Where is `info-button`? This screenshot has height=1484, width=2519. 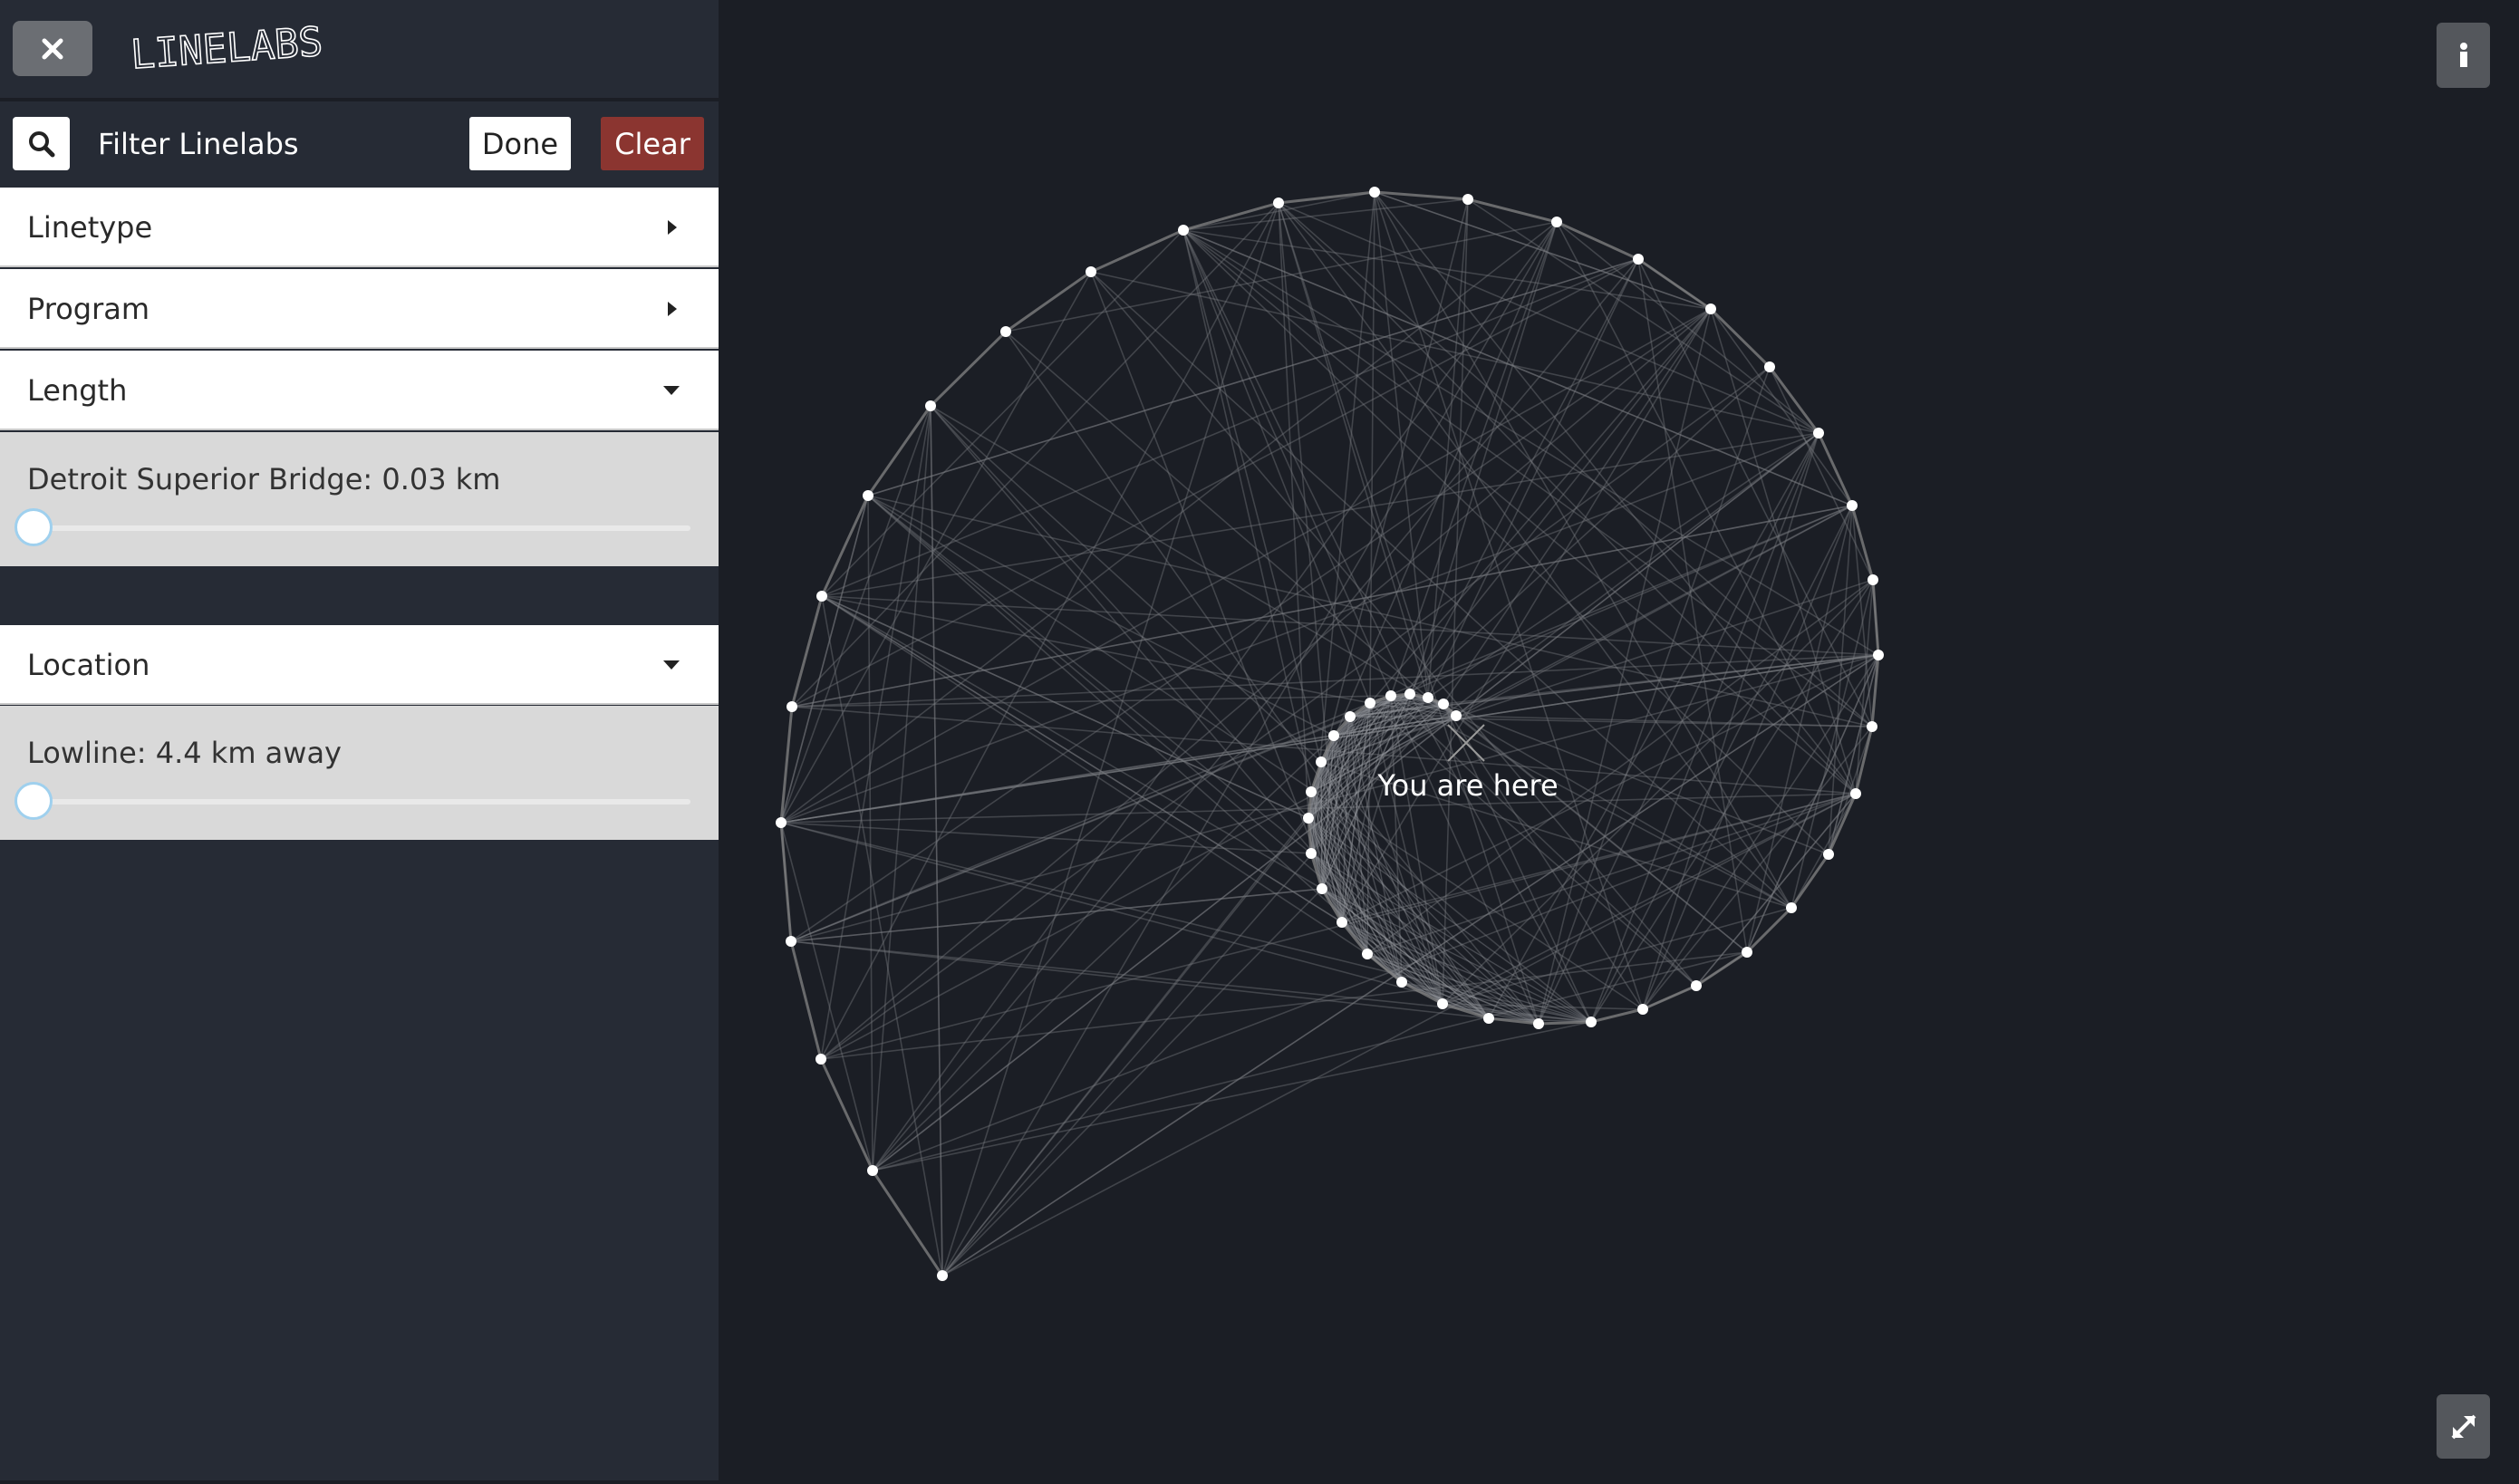
info-button is located at coordinates (2463, 55).